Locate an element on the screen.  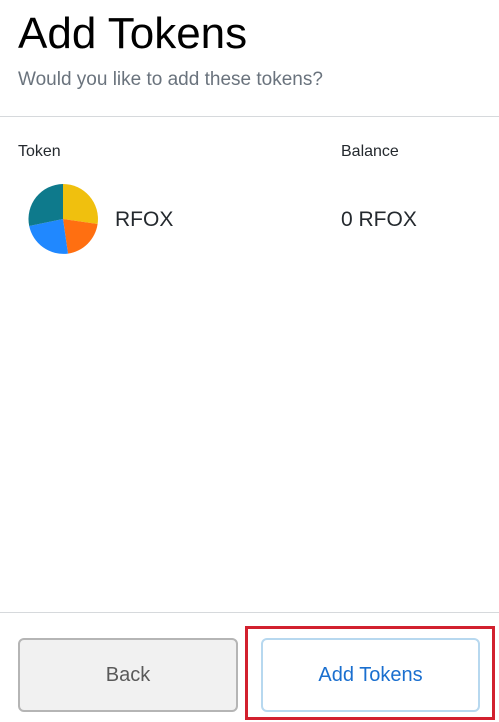
rfox-token-icon is located at coordinates (63, 219).